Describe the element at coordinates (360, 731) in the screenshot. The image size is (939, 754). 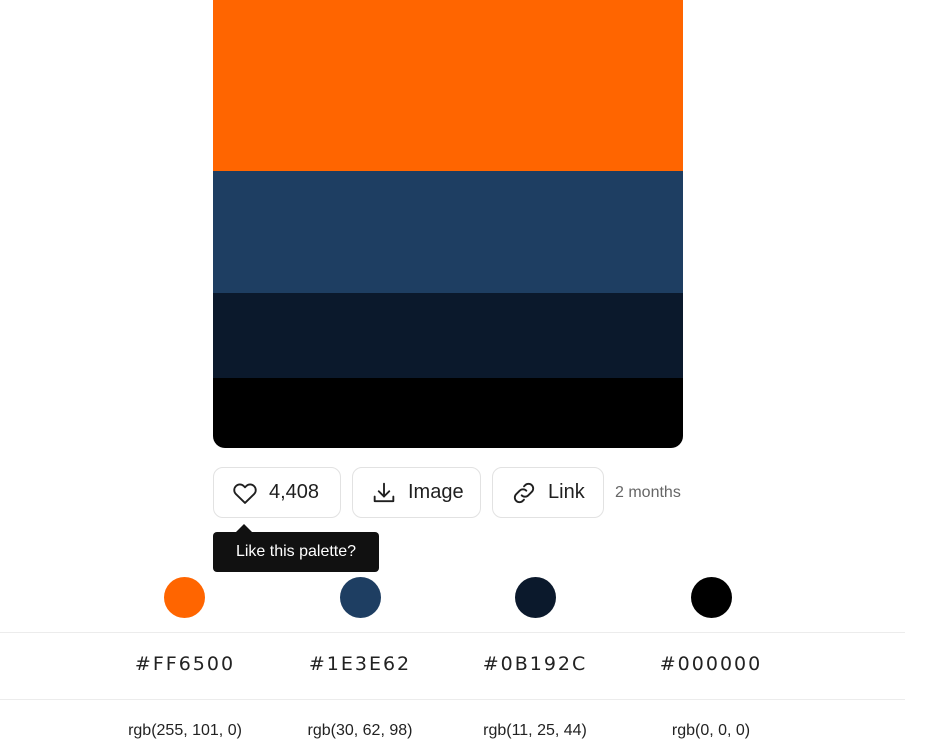
I see `color-rgb-2: rgb(30, 62, 98)` at that location.